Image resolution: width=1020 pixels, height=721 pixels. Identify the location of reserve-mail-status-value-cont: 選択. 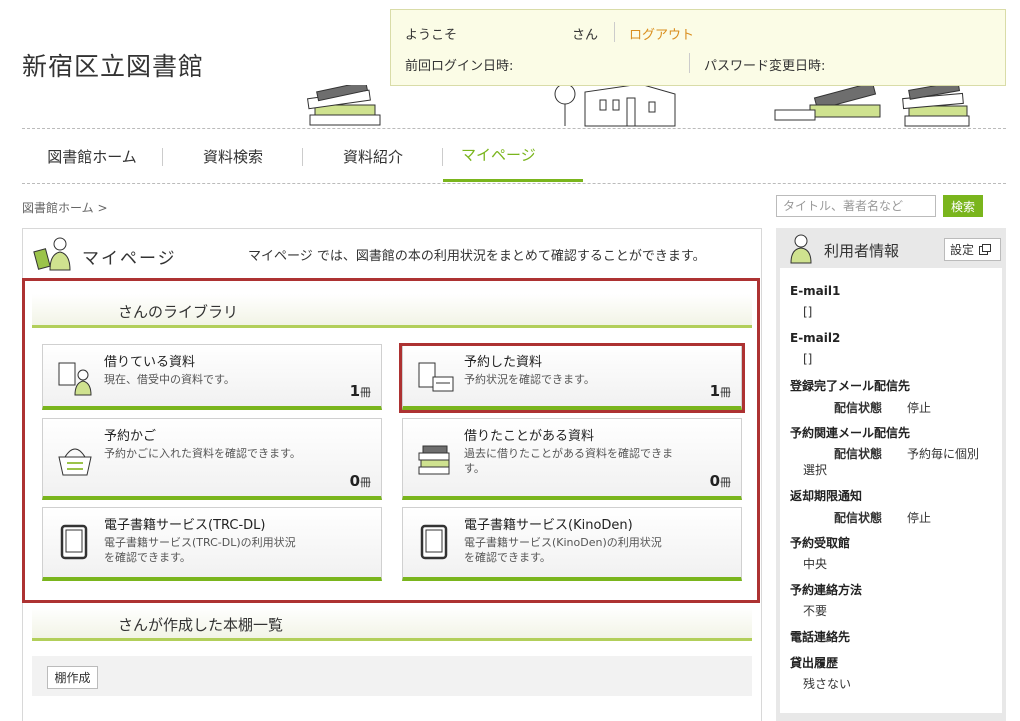
(815, 470).